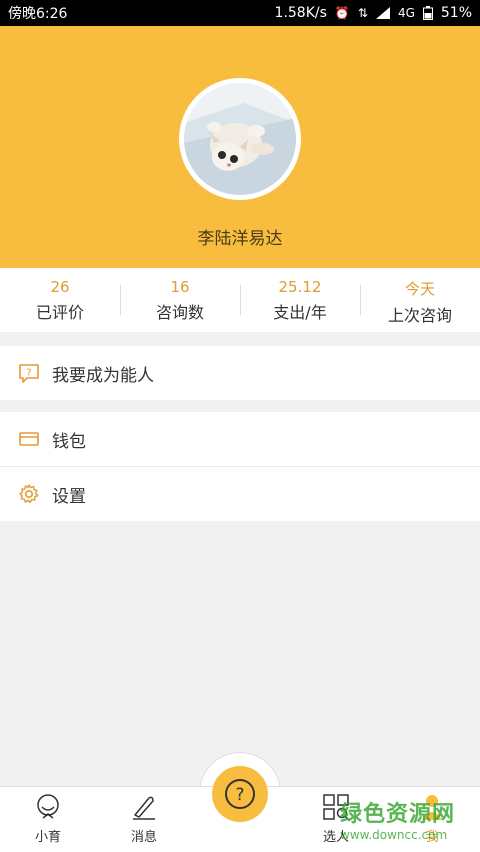  What do you see at coordinates (179, 312) in the screenshot?
I see `stat-label: 咨询数` at bounding box center [179, 312].